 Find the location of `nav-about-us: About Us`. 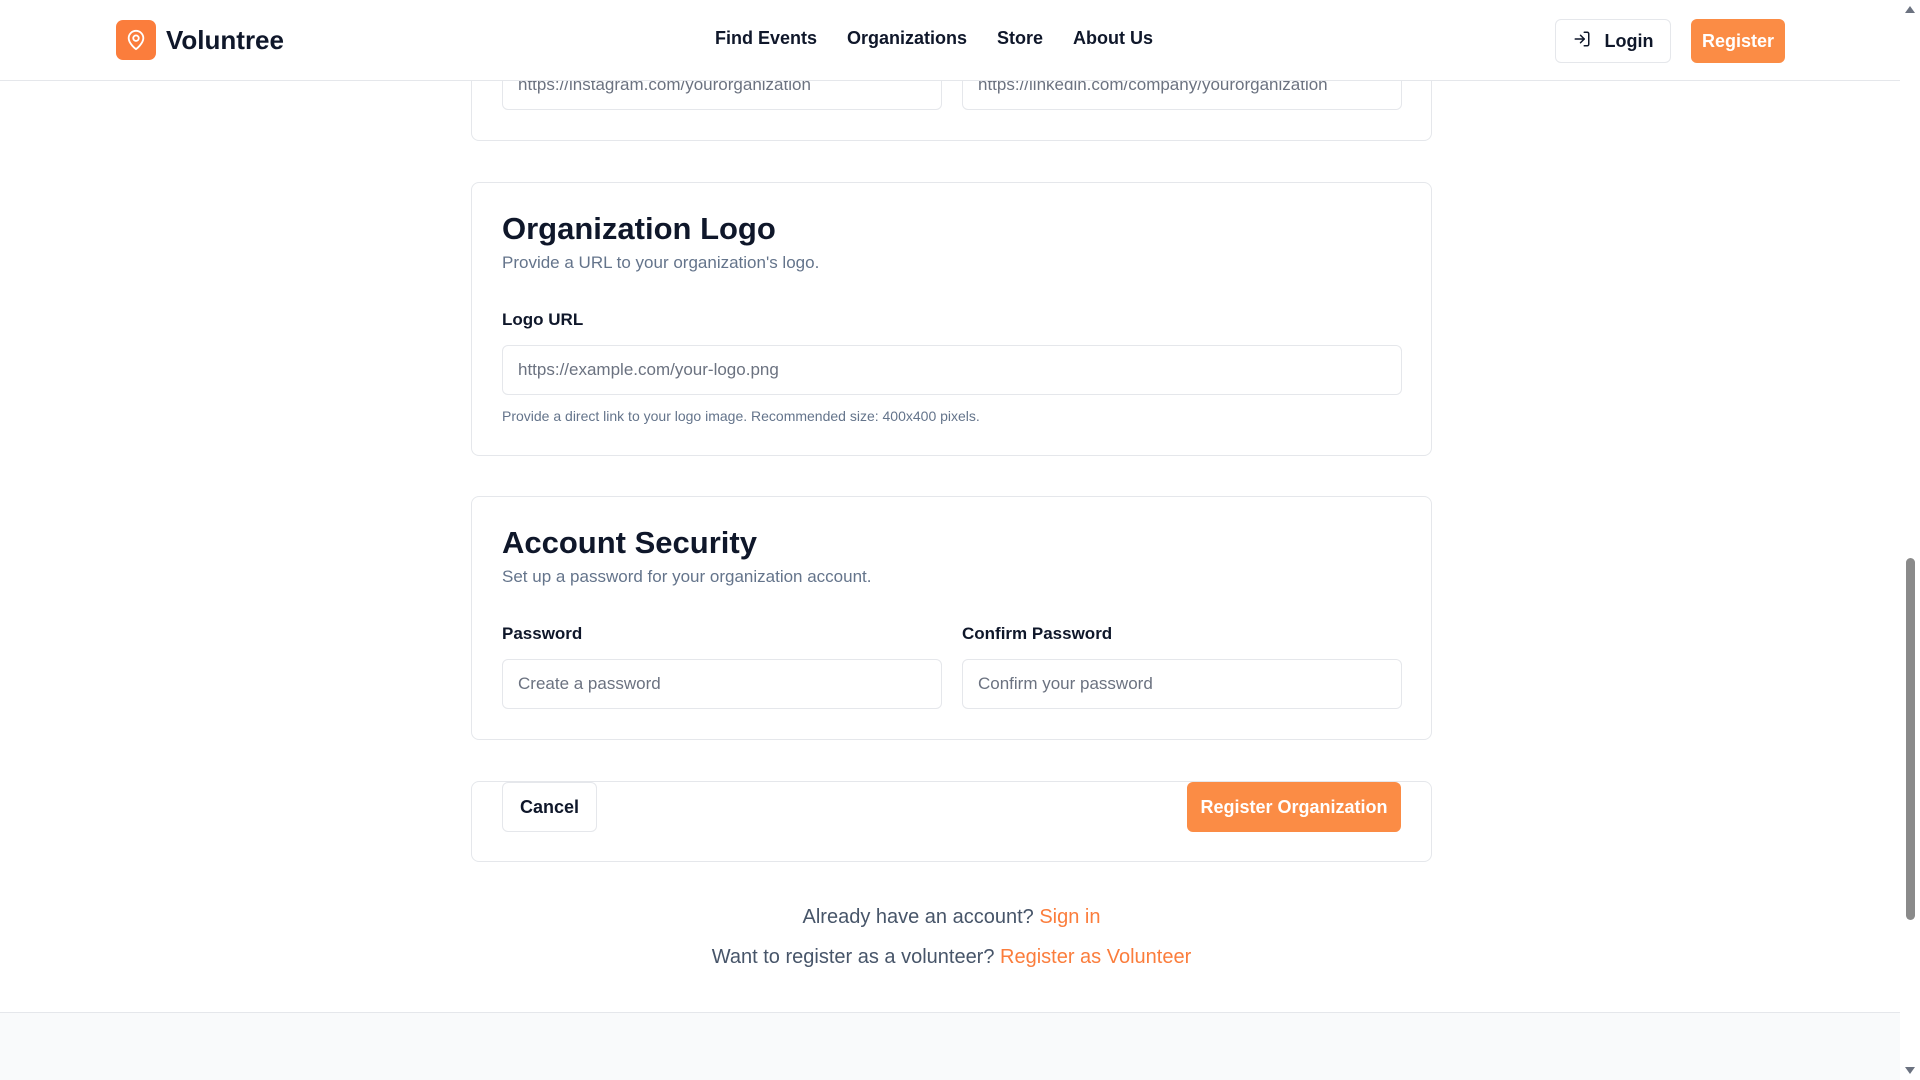

nav-about-us: About Us is located at coordinates (1113, 38).